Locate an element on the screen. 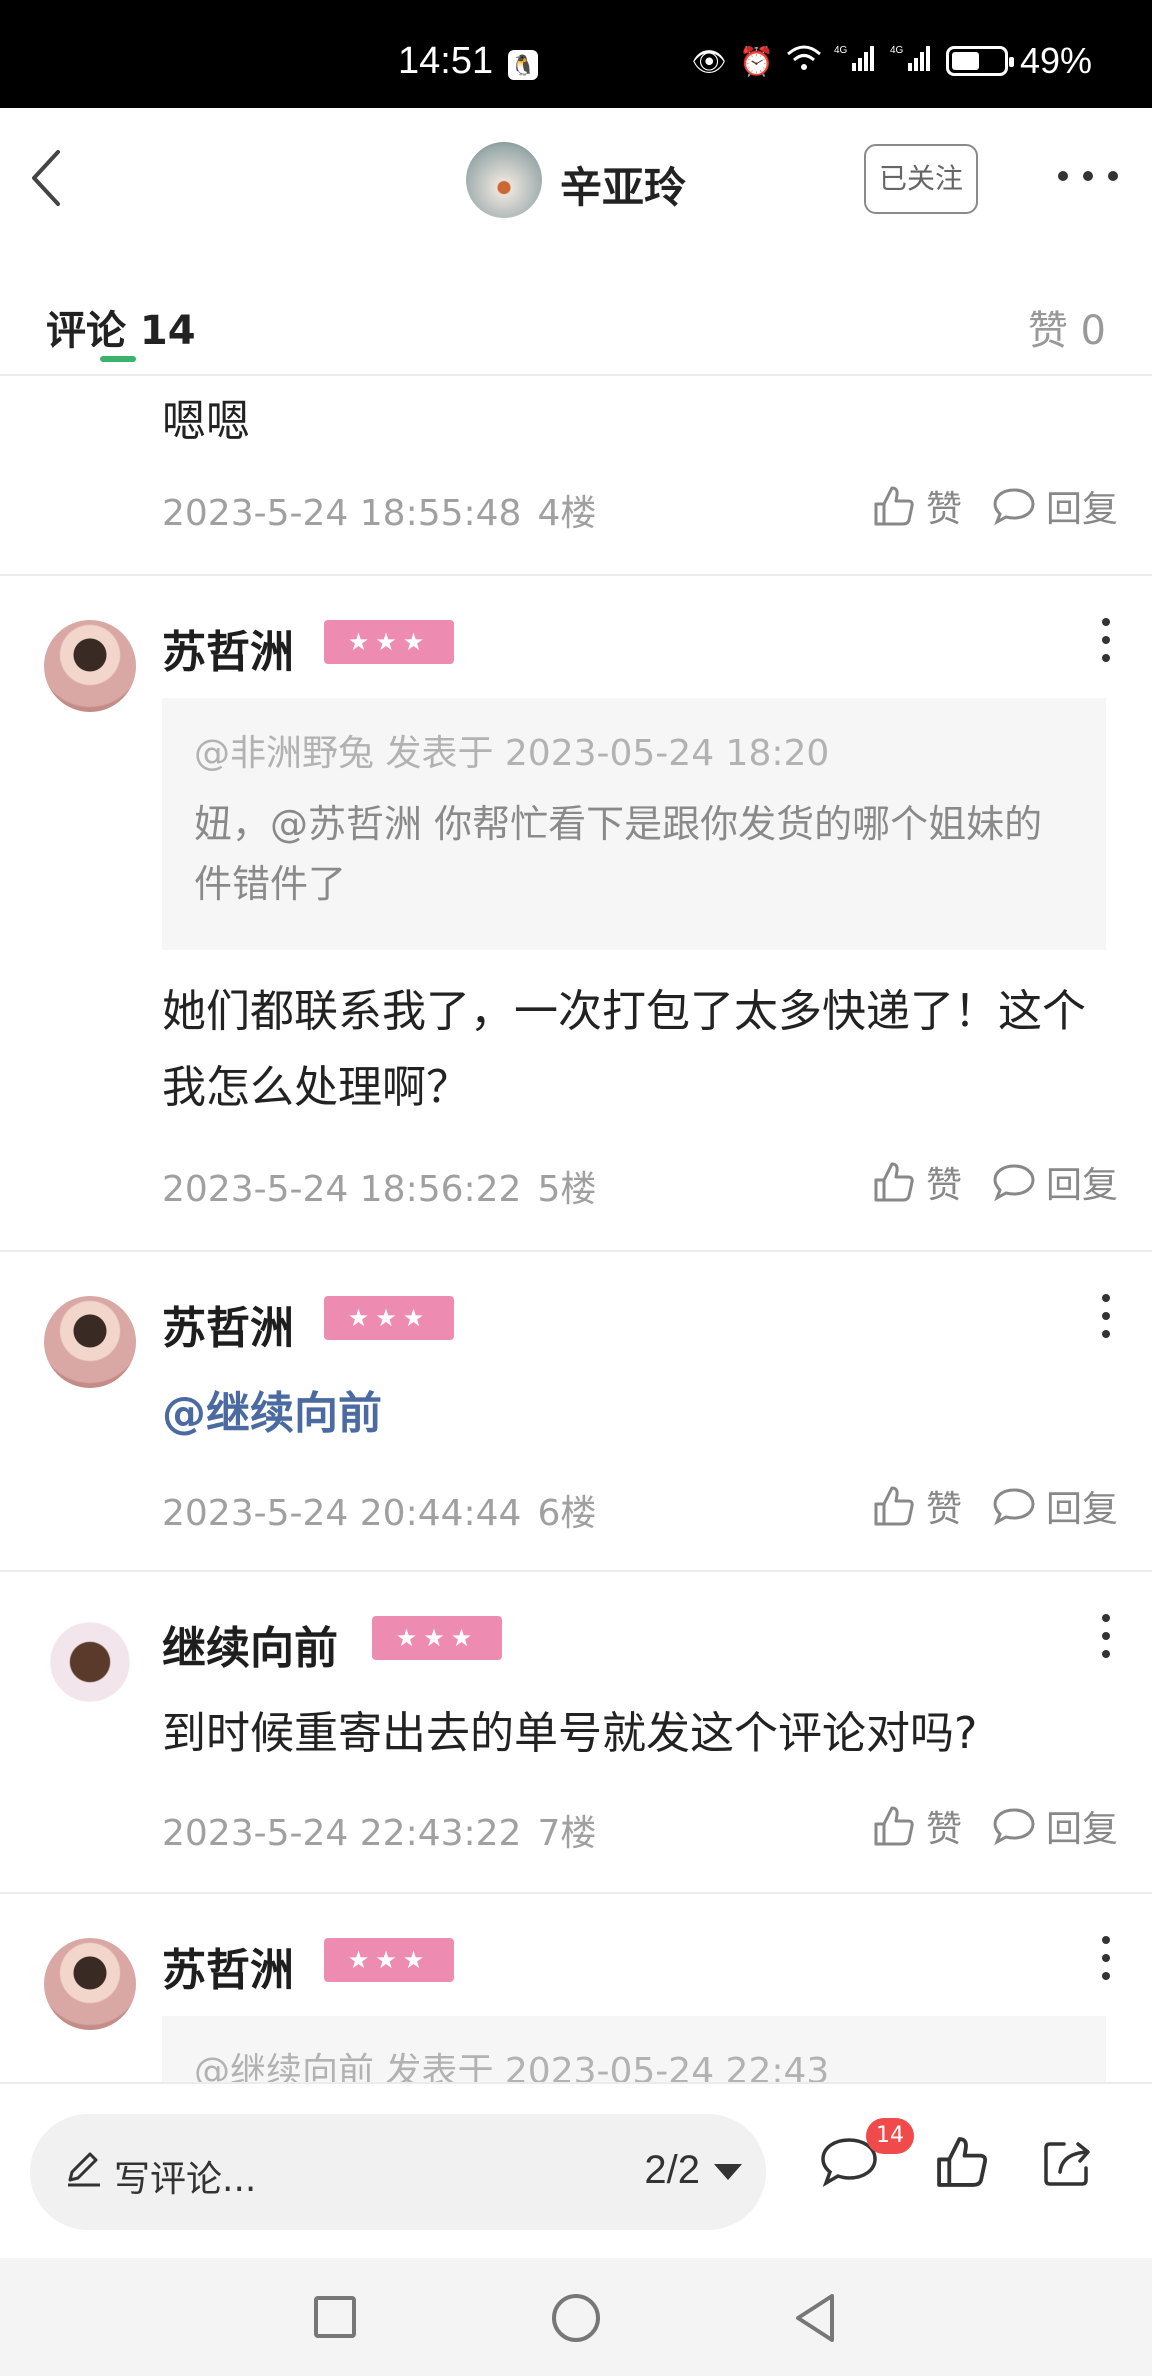  comment-text: 到时候重寄出去的单号就发这个评论对吗? is located at coordinates (570, 1733).